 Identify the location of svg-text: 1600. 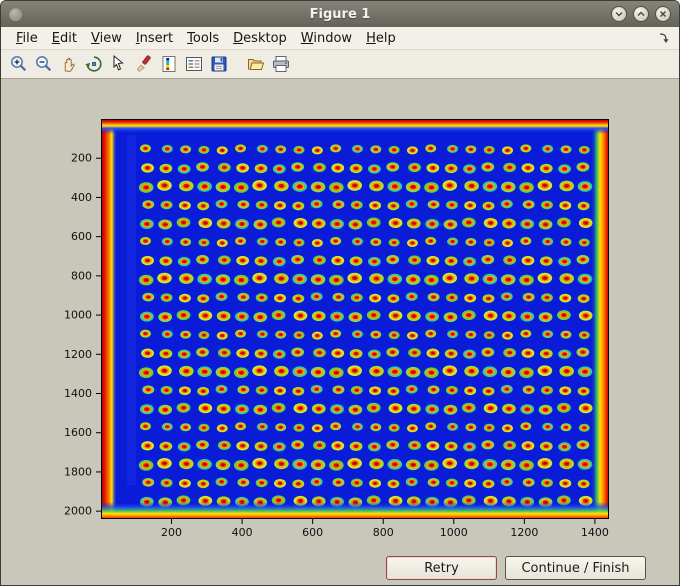
(78, 432).